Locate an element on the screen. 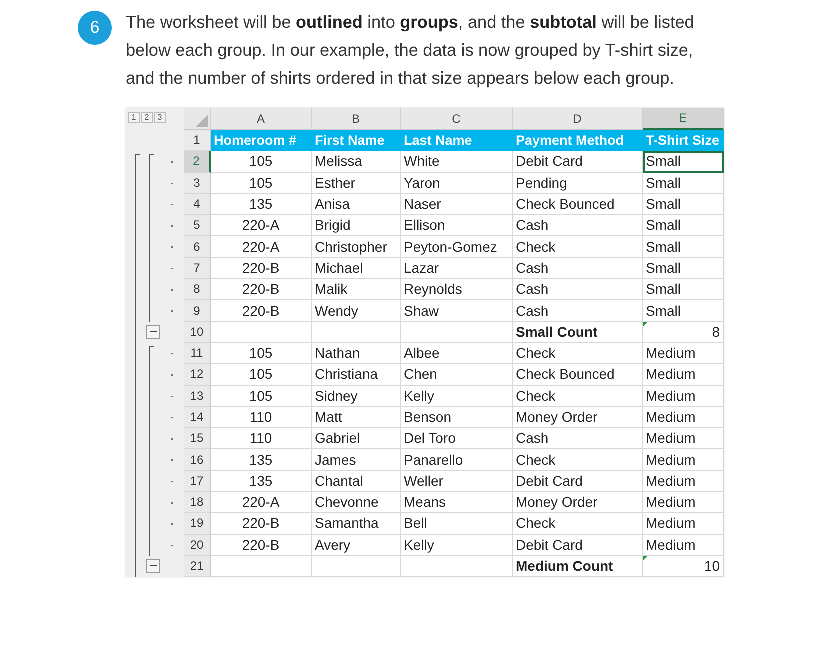 Image resolution: width=819 pixels, height=645 pixels. column-header: C is located at coordinates (457, 119).